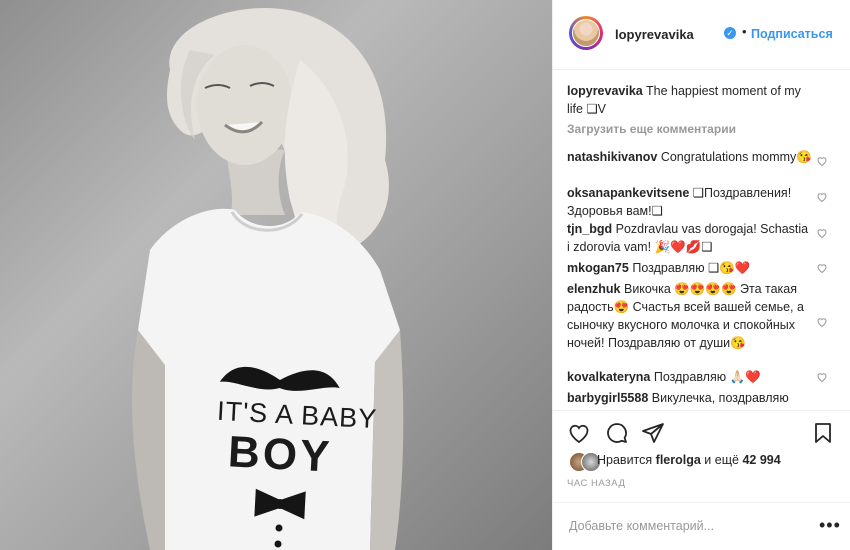 The height and width of the screenshot is (550, 850). Describe the element at coordinates (730, 33) in the screenshot. I see `verified-badge-icon: ✓` at that location.